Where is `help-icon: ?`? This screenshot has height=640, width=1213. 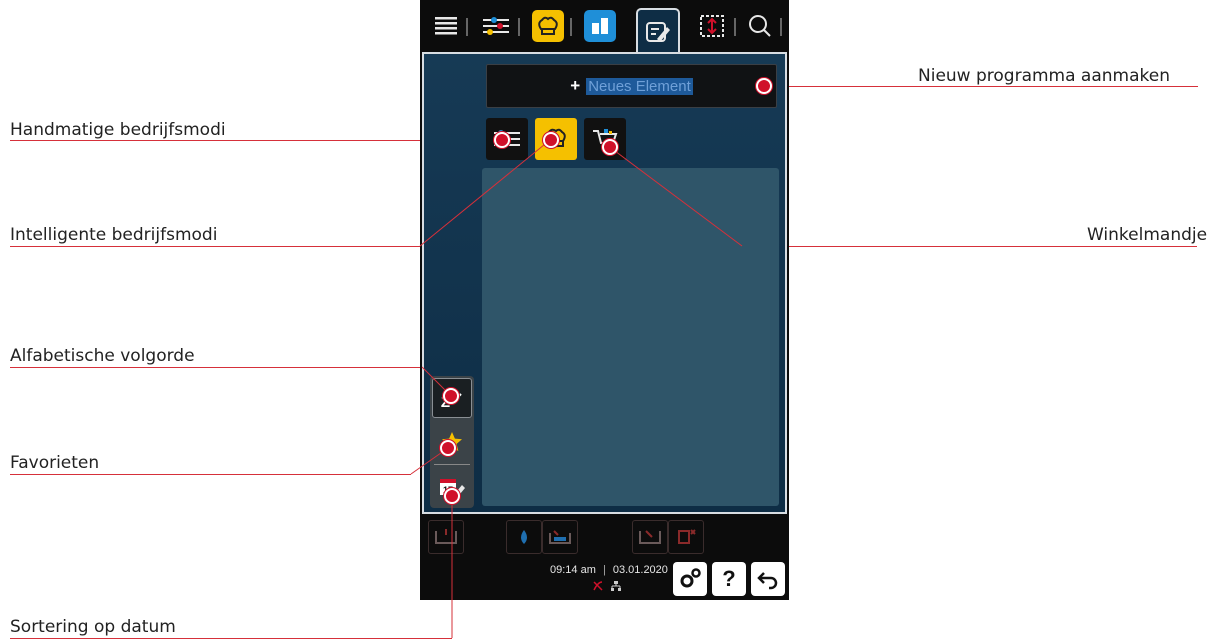 help-icon: ? is located at coordinates (729, 578).